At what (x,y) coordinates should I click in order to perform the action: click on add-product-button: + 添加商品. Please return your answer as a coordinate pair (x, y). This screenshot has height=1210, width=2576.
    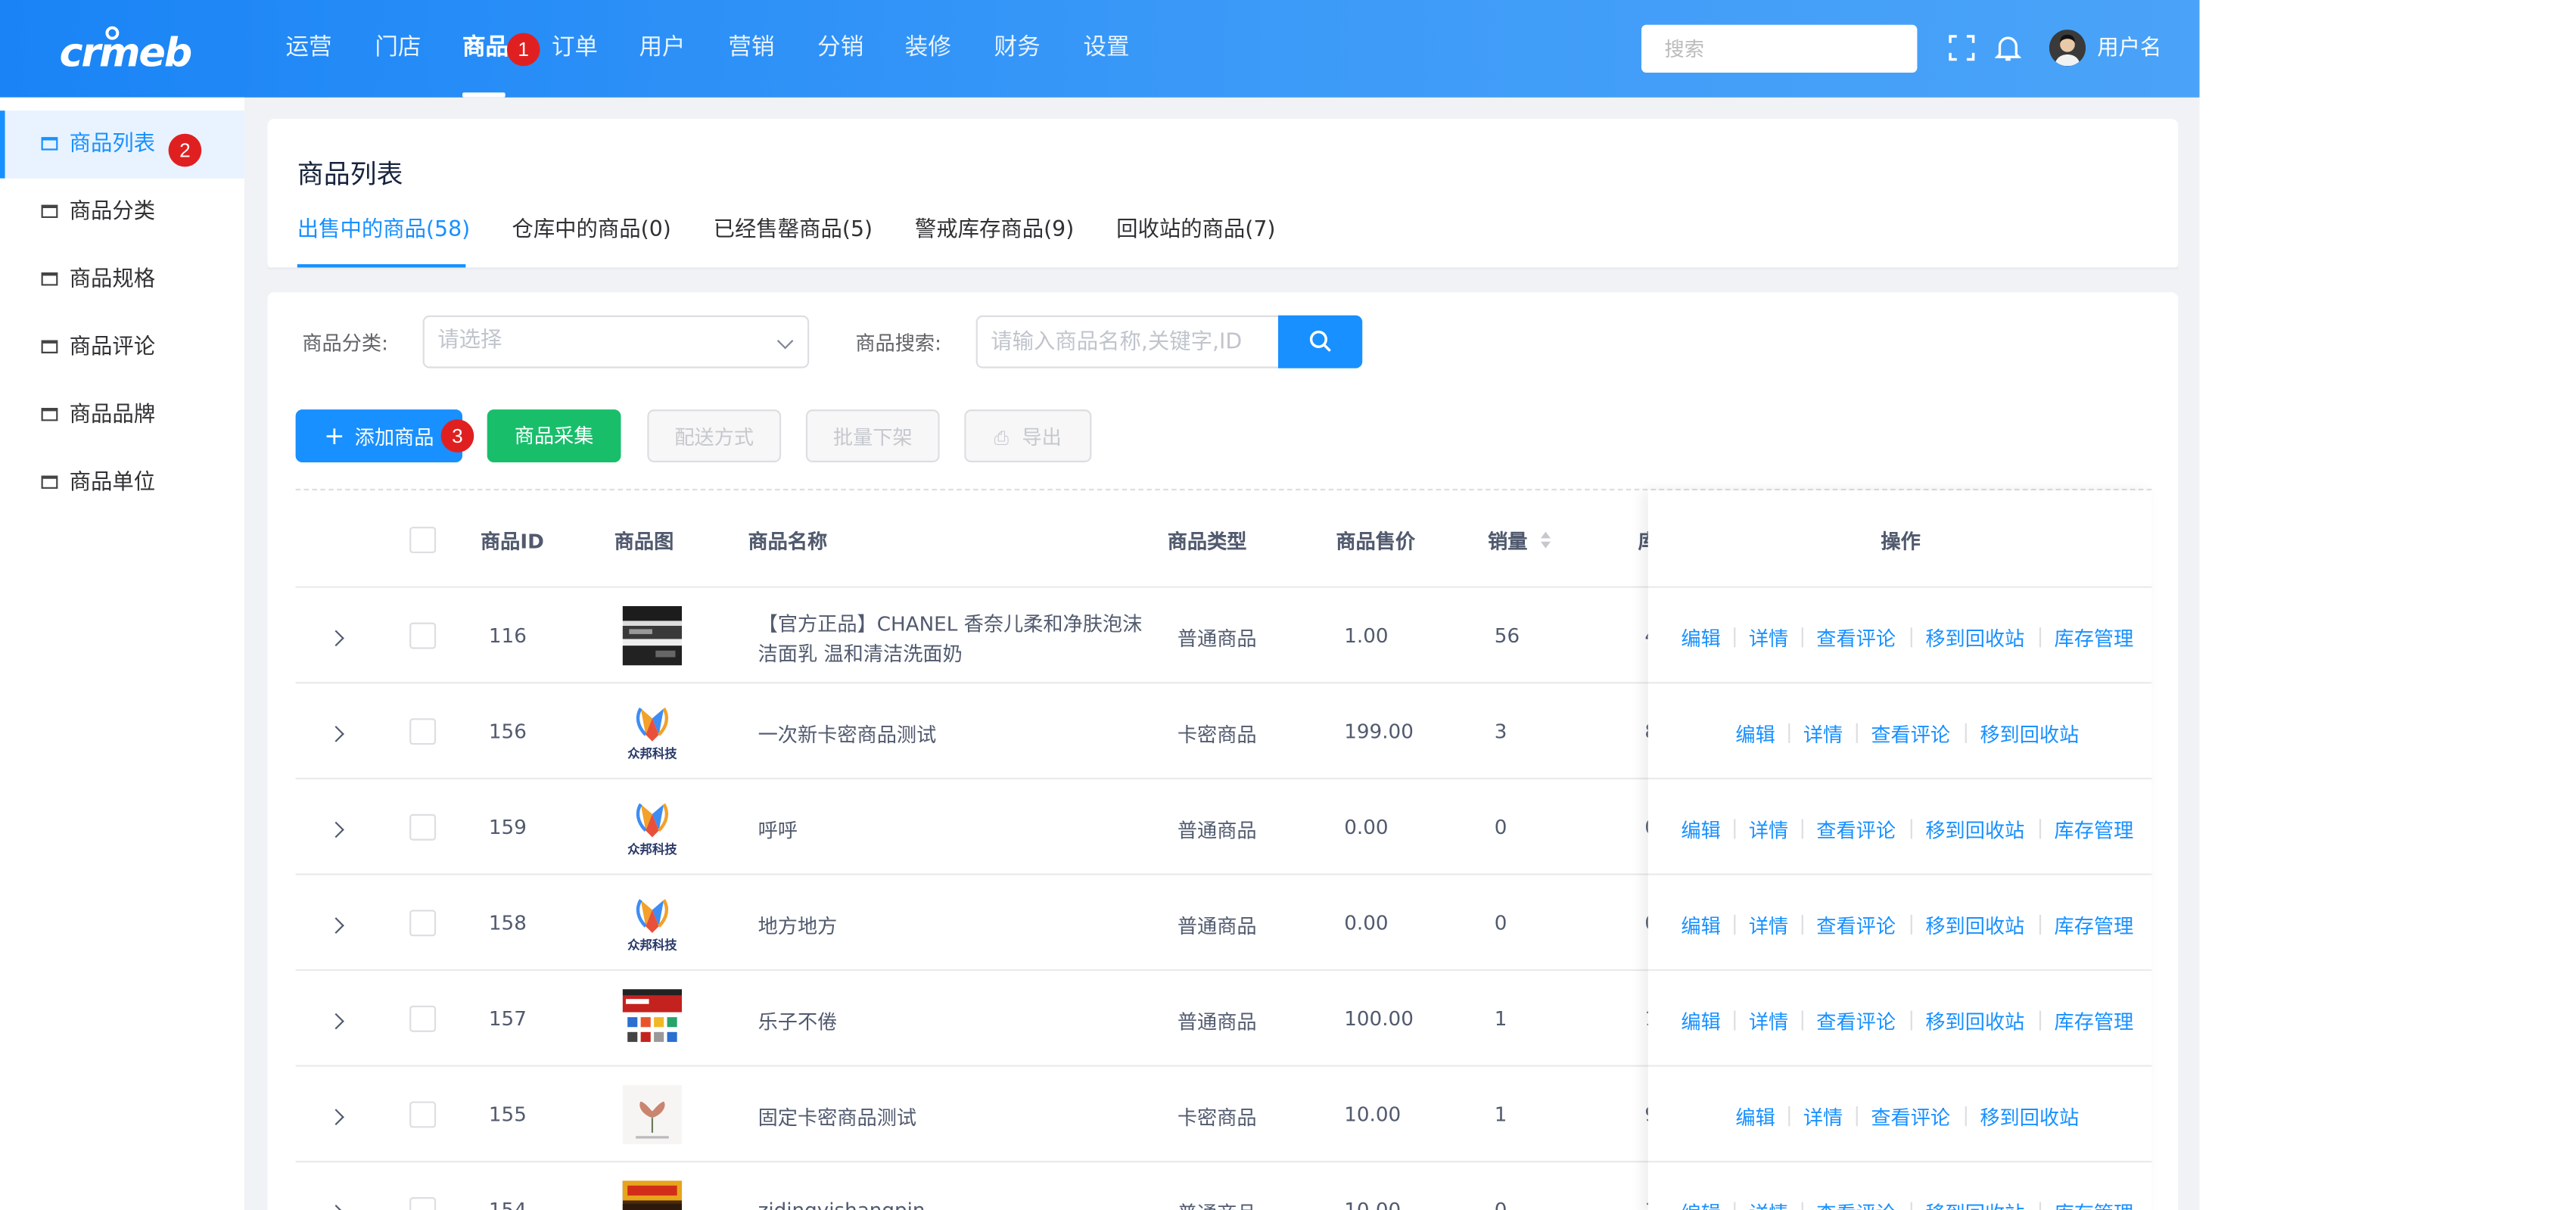
    Looking at the image, I should click on (378, 435).